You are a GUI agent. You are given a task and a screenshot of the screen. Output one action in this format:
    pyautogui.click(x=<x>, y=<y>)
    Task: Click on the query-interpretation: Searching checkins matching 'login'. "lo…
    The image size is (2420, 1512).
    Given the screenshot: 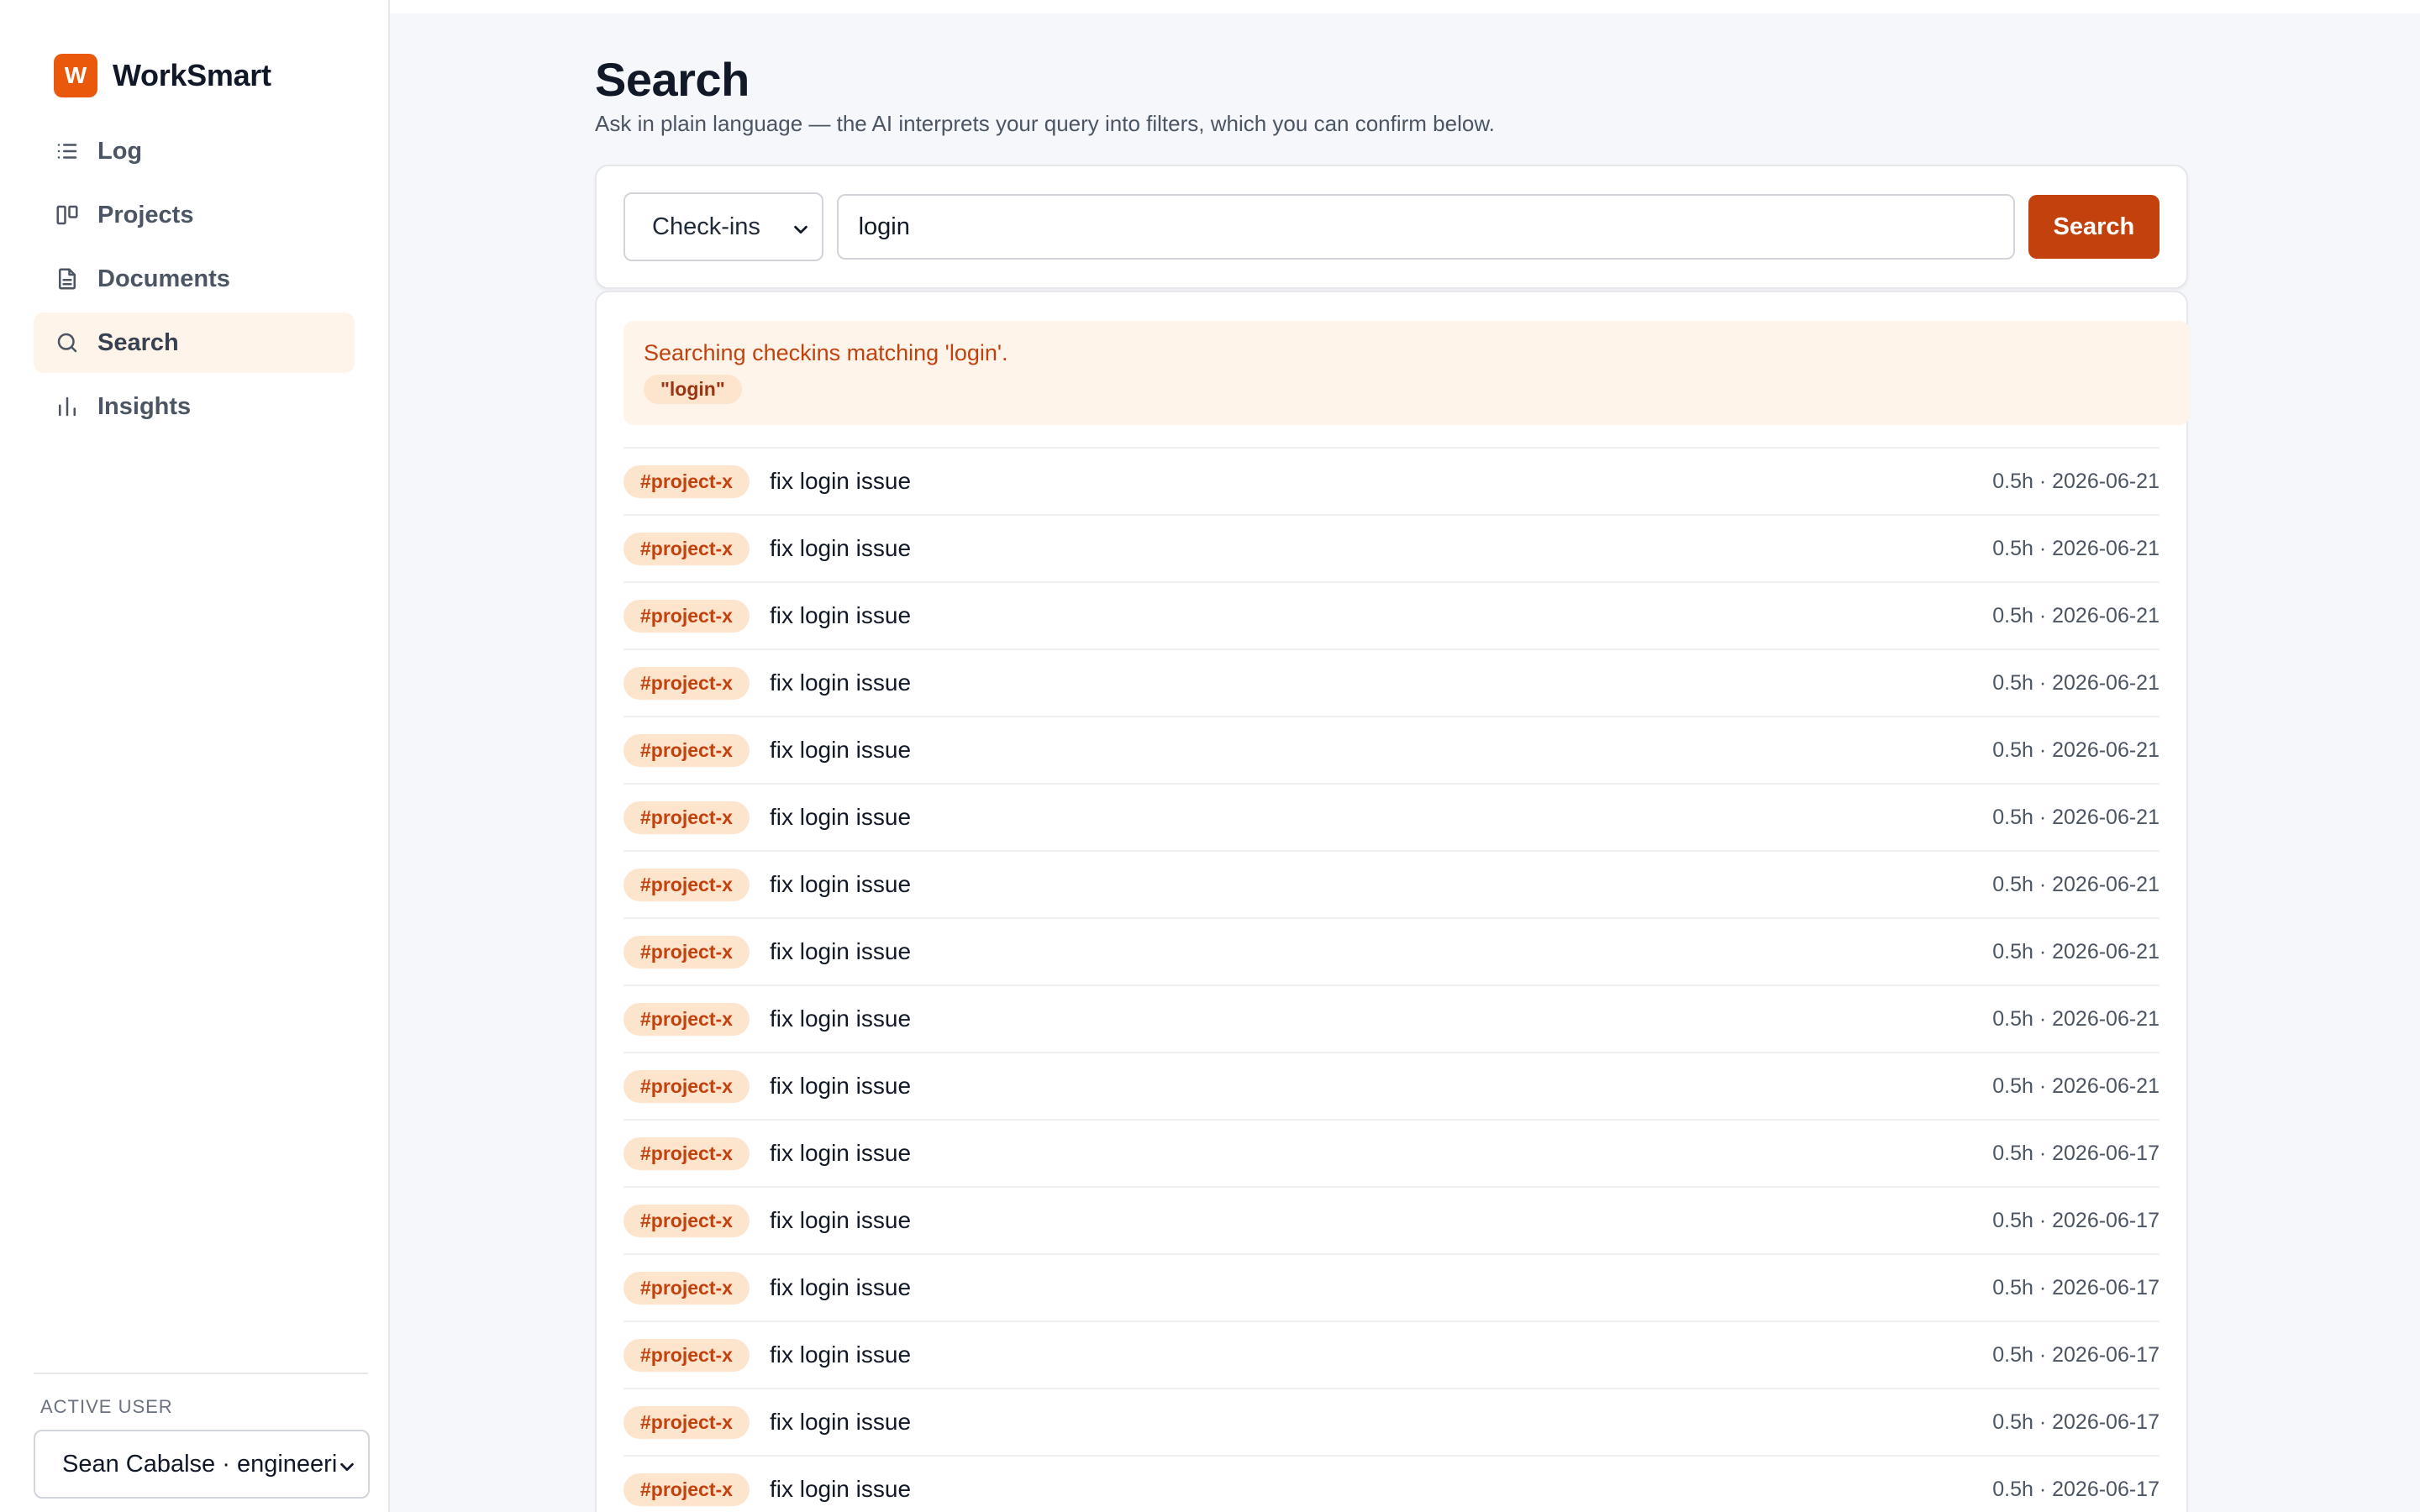 What is the action you would take?
    pyautogui.click(x=1407, y=373)
    